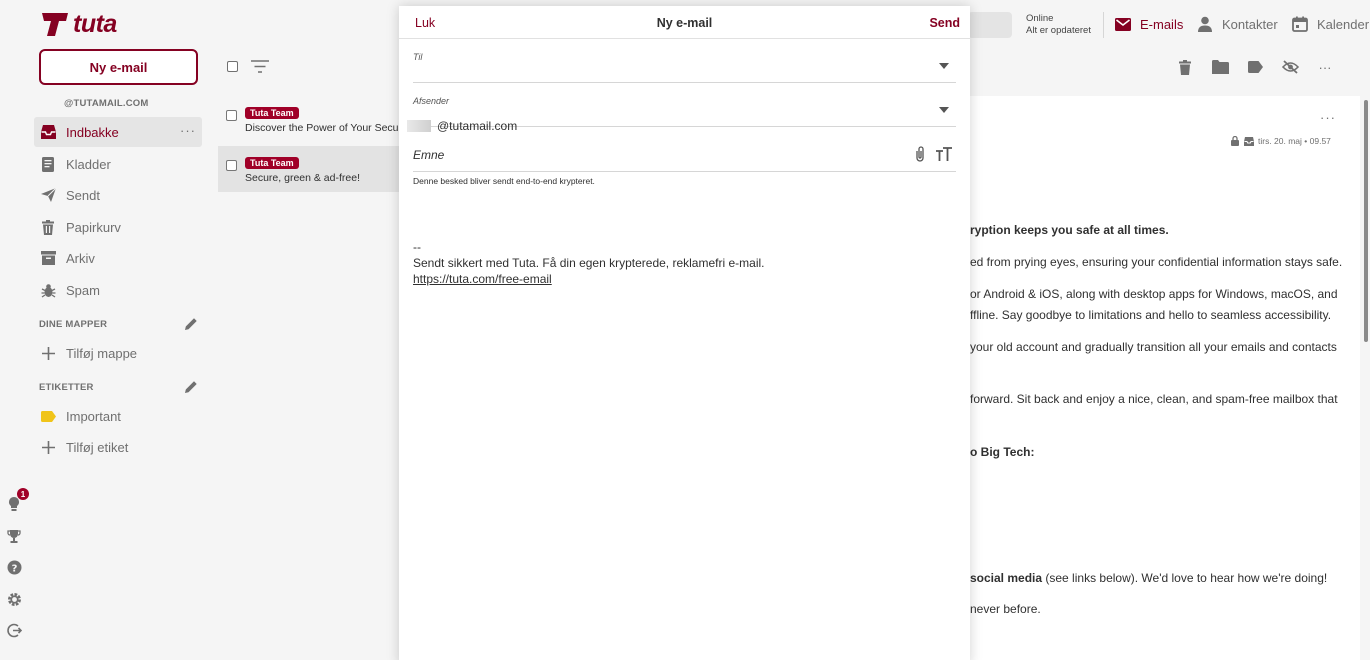 Image resolution: width=1370 pixels, height=660 pixels. What do you see at coordinates (48, 416) in the screenshot?
I see `label-tag-icon` at bounding box center [48, 416].